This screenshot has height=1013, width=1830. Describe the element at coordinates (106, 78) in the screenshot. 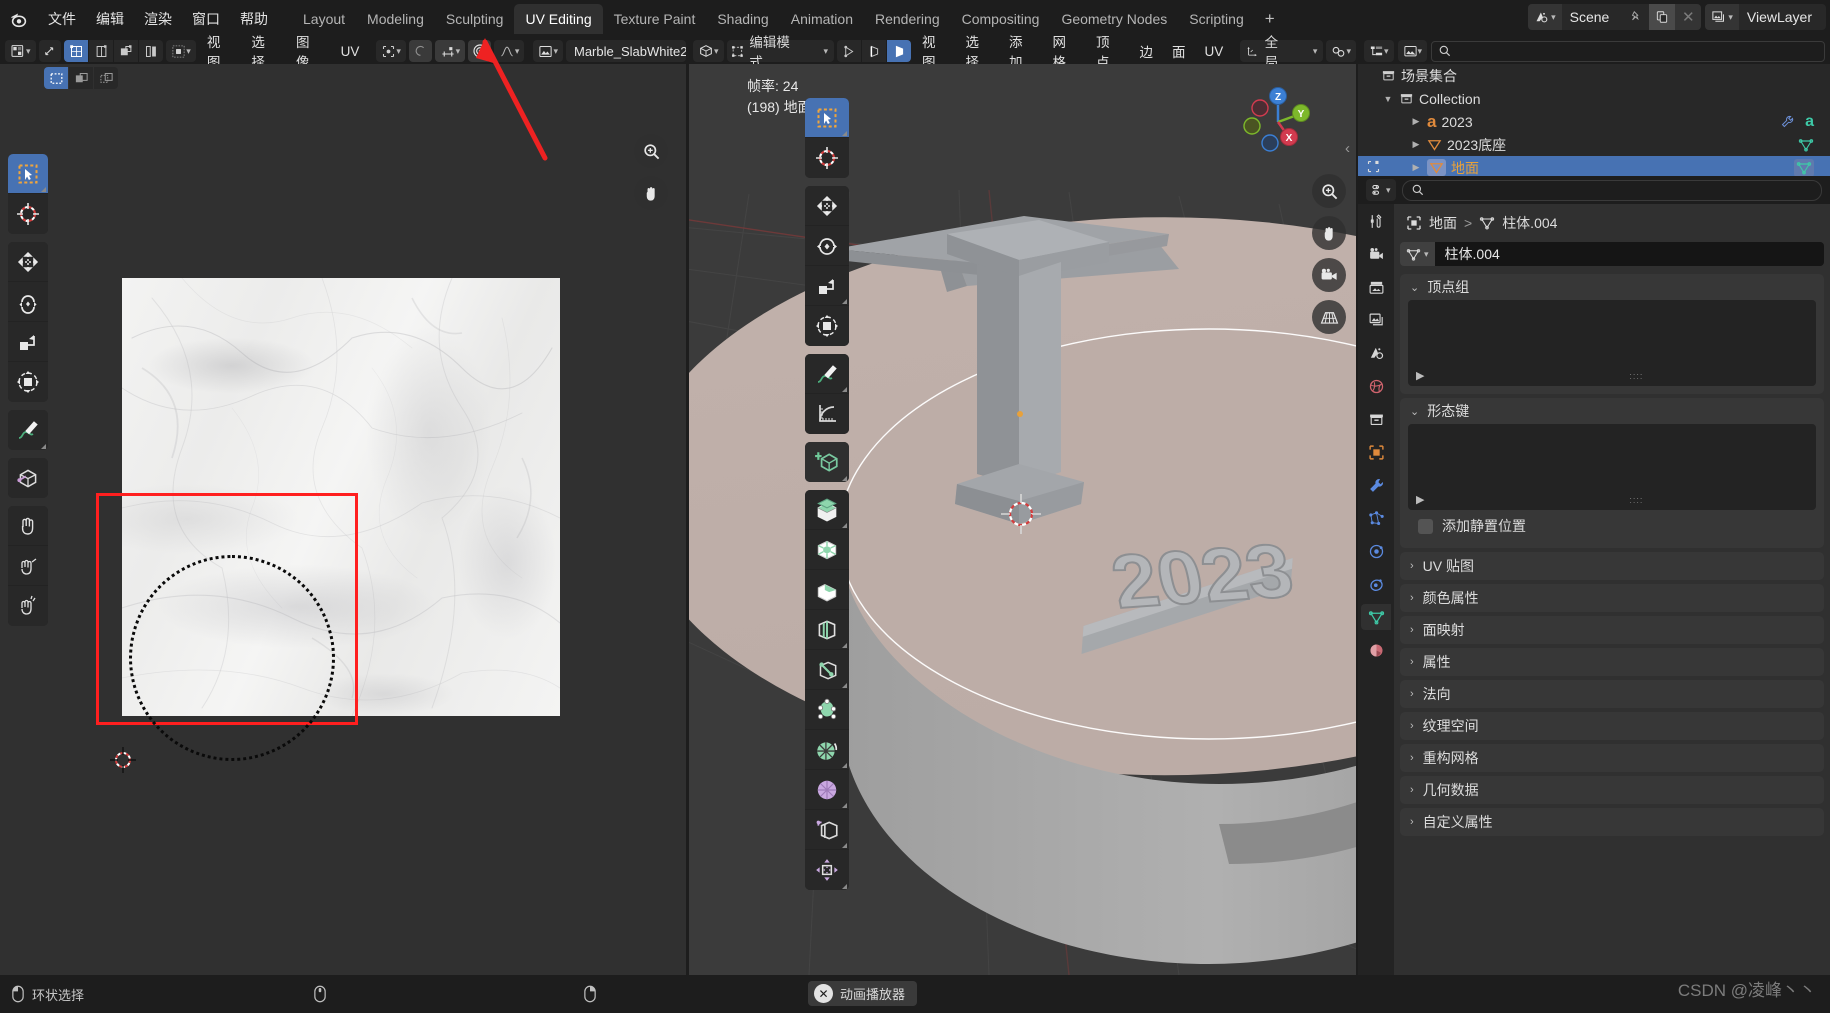

I see `subtract-select-icon` at that location.